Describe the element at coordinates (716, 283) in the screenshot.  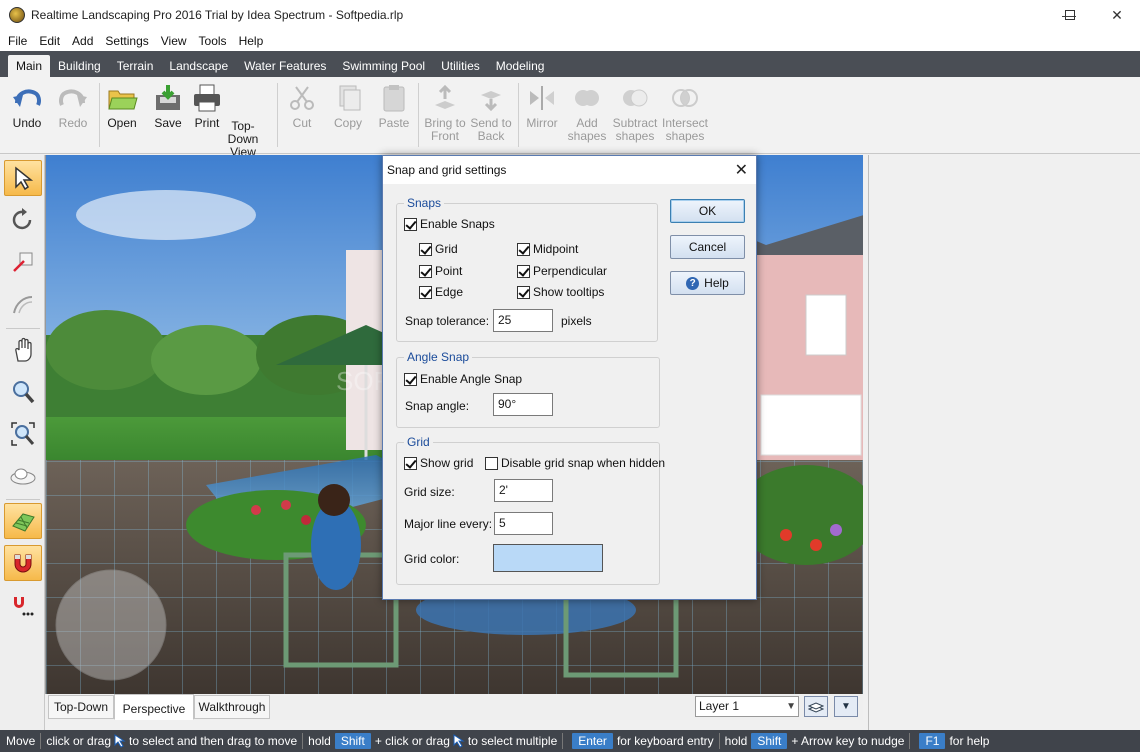
I see `help-label: Help` at that location.